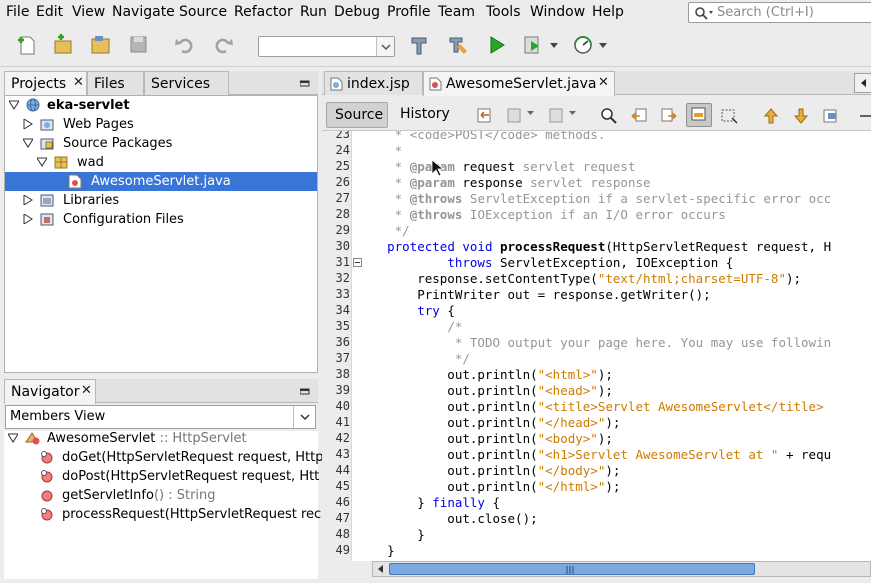 The image size is (871, 583). I want to click on tab-files: Files, so click(115, 83).